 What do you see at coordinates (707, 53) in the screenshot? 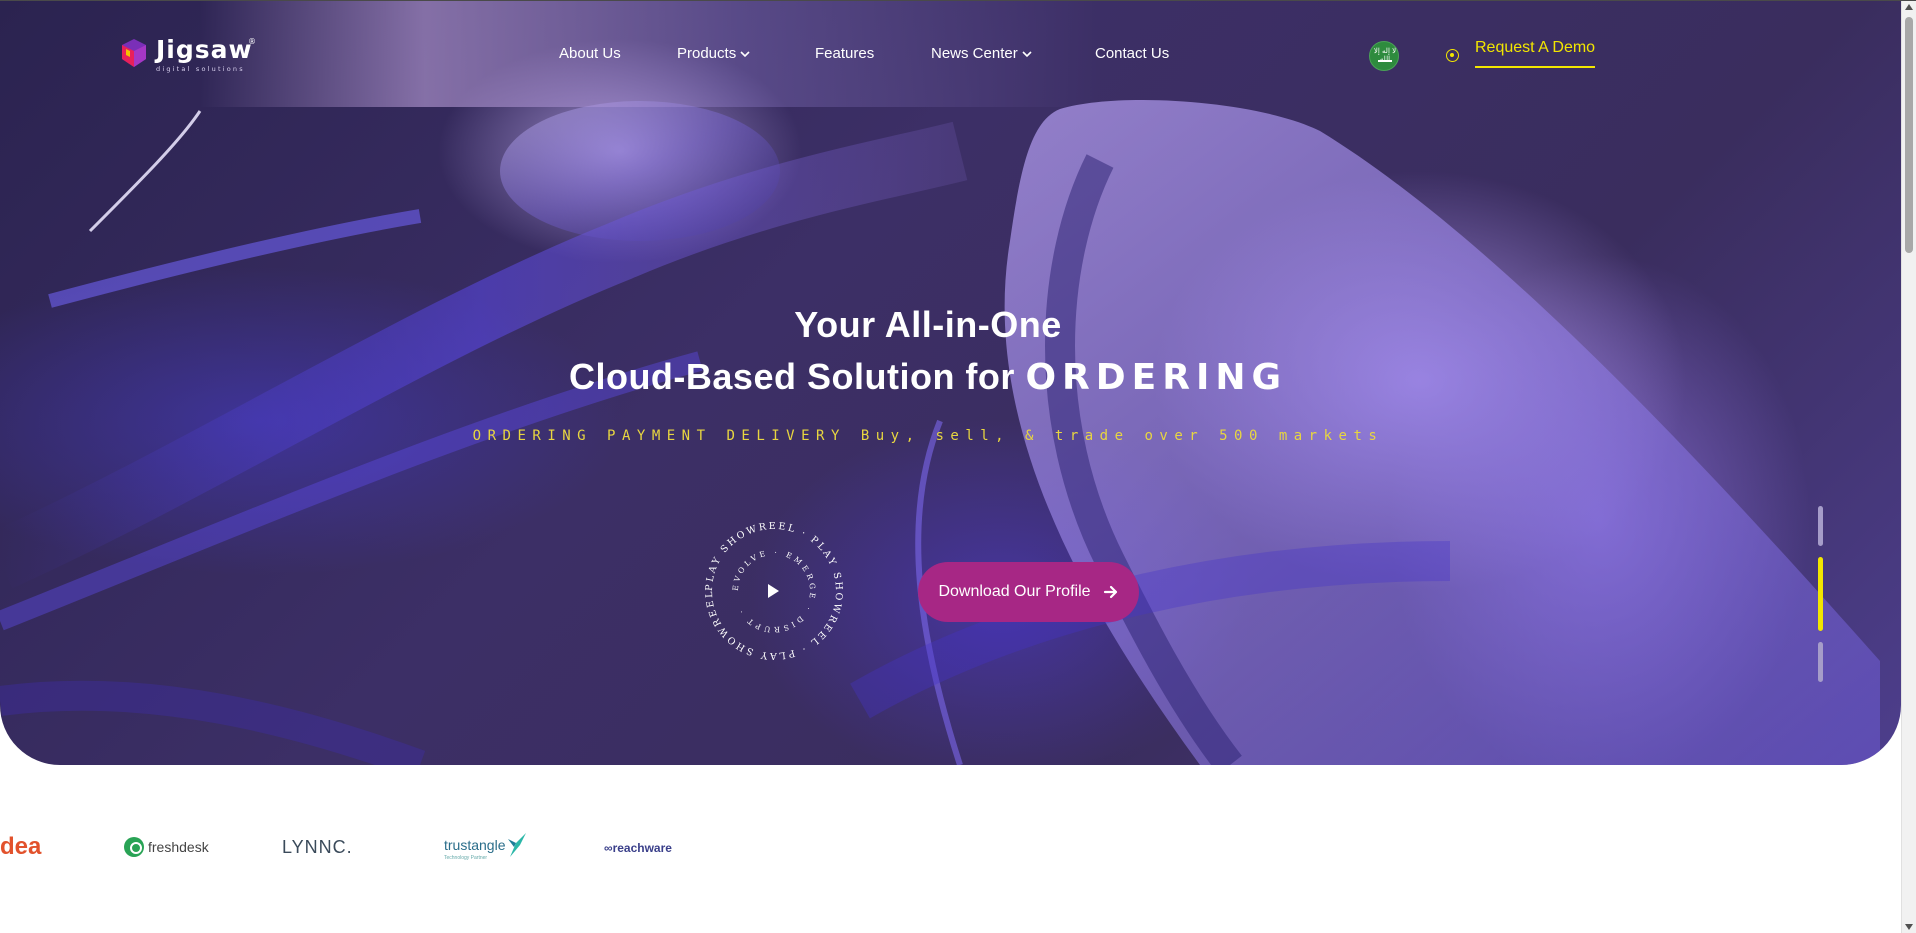
I see `nav-products-label: Products` at bounding box center [707, 53].